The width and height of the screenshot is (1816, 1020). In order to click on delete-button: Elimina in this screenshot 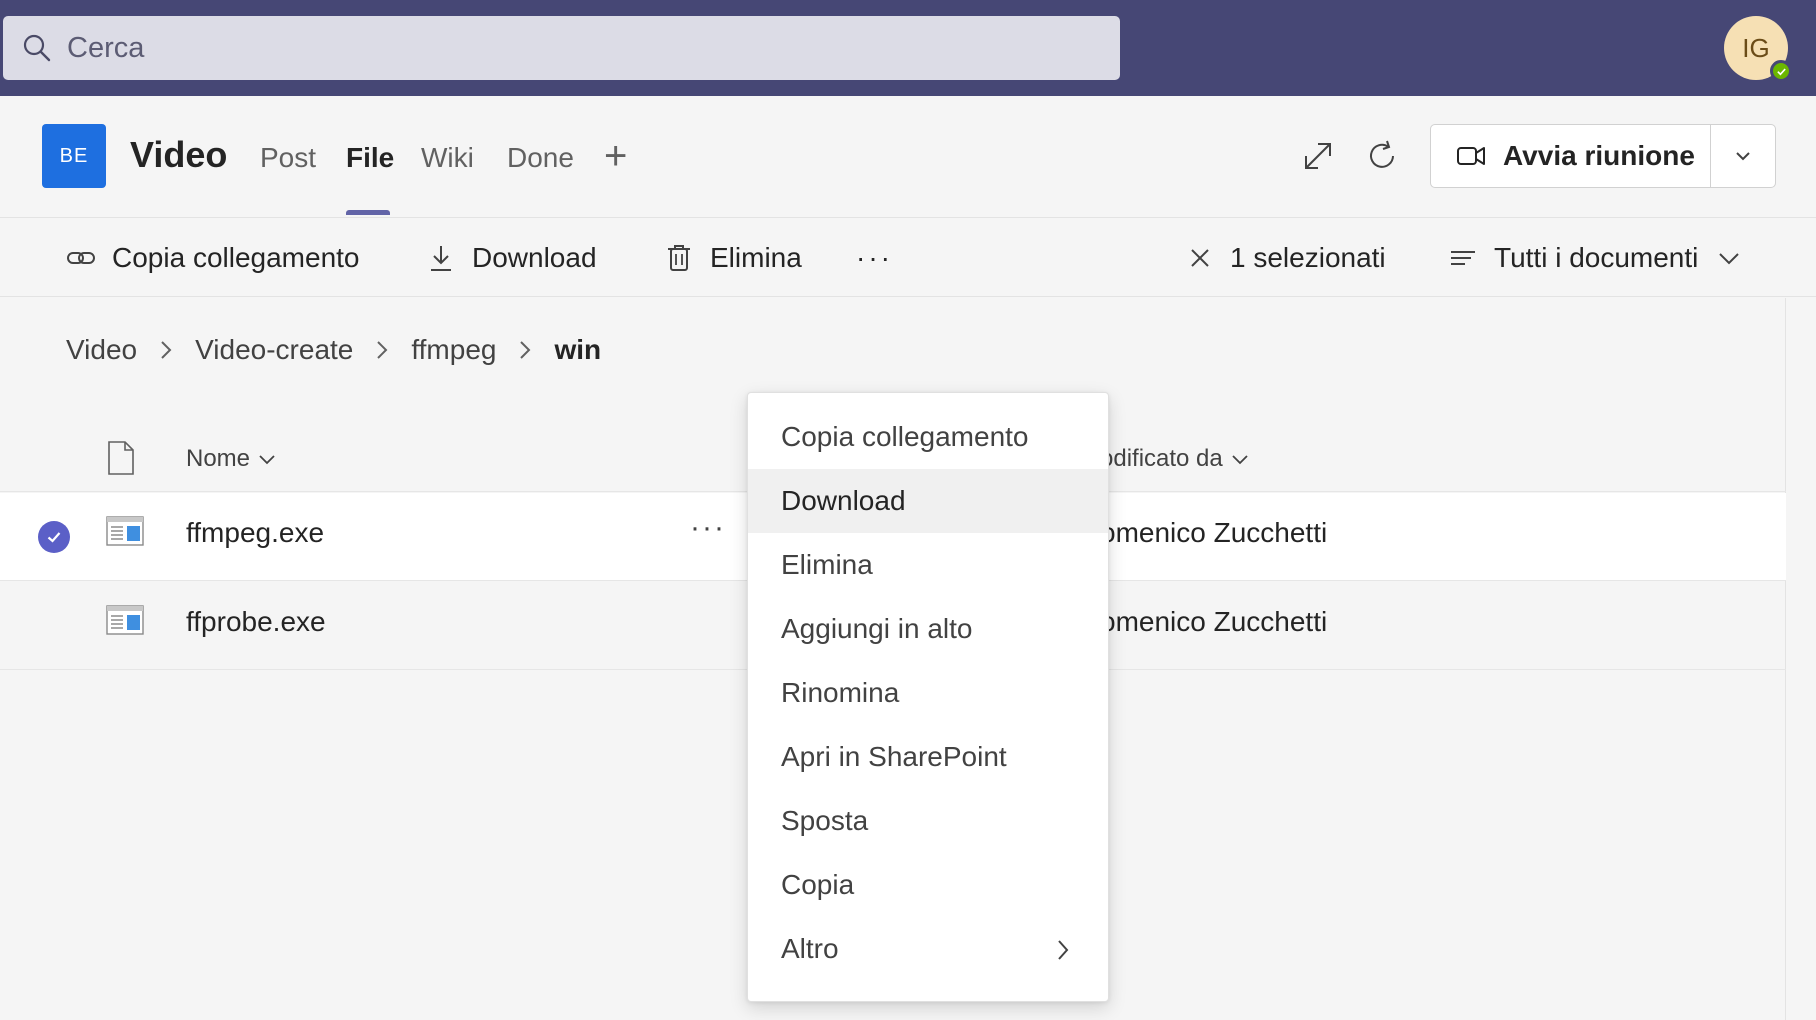, I will do `click(733, 258)`.